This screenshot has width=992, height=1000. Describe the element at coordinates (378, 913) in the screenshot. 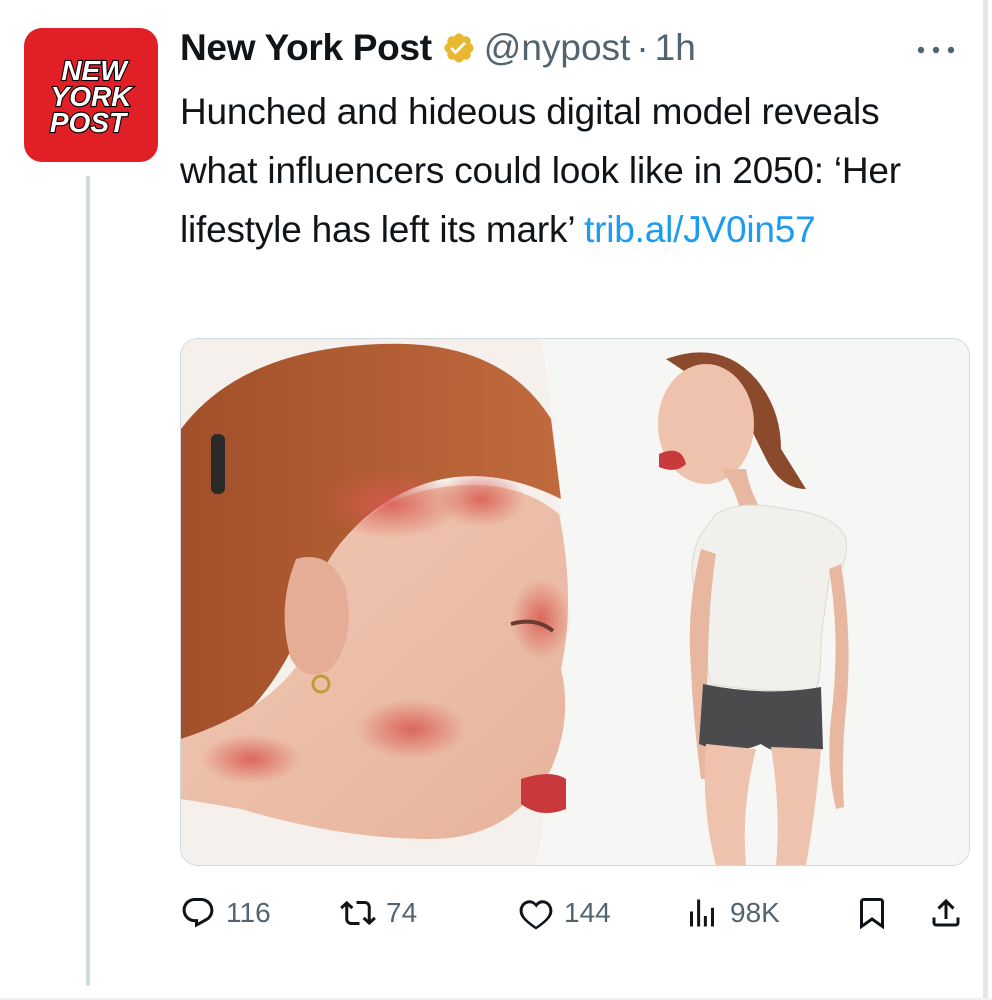

I see `retweet-button: 74` at that location.